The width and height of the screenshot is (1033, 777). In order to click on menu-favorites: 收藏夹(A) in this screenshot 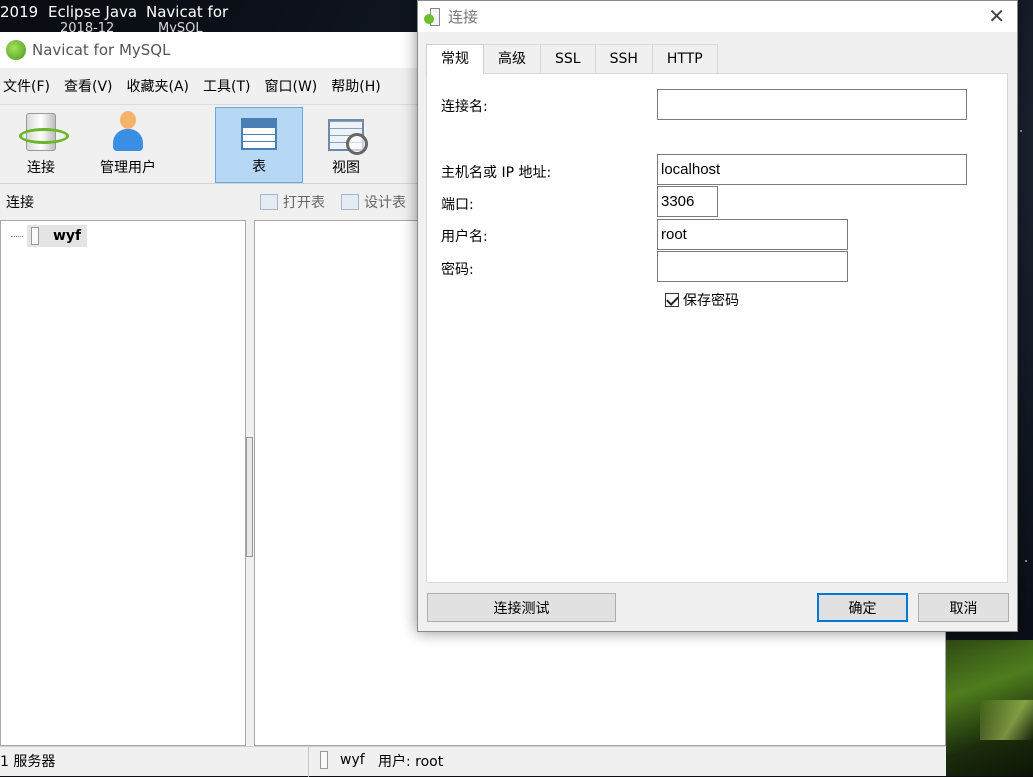, I will do `click(158, 86)`.